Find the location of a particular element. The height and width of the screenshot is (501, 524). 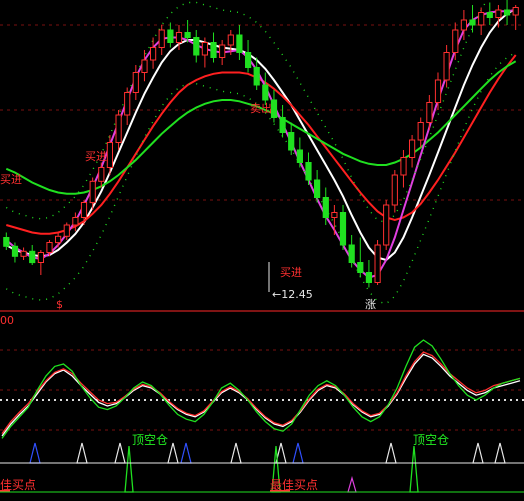

sell-signal-label: 卖出 is located at coordinates (261, 108).